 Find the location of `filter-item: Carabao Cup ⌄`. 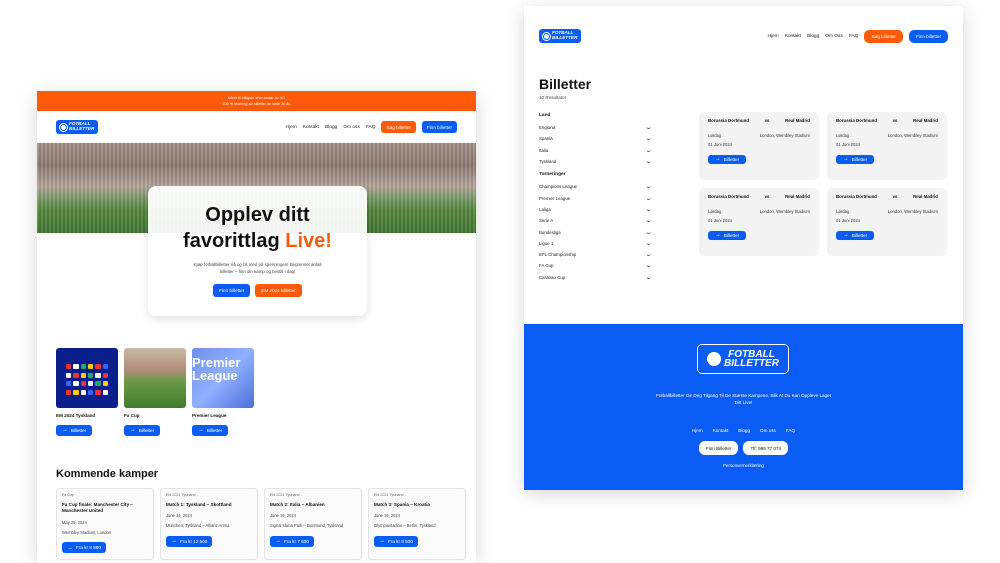

filter-item: Carabao Cup ⌄ is located at coordinates (596, 277).